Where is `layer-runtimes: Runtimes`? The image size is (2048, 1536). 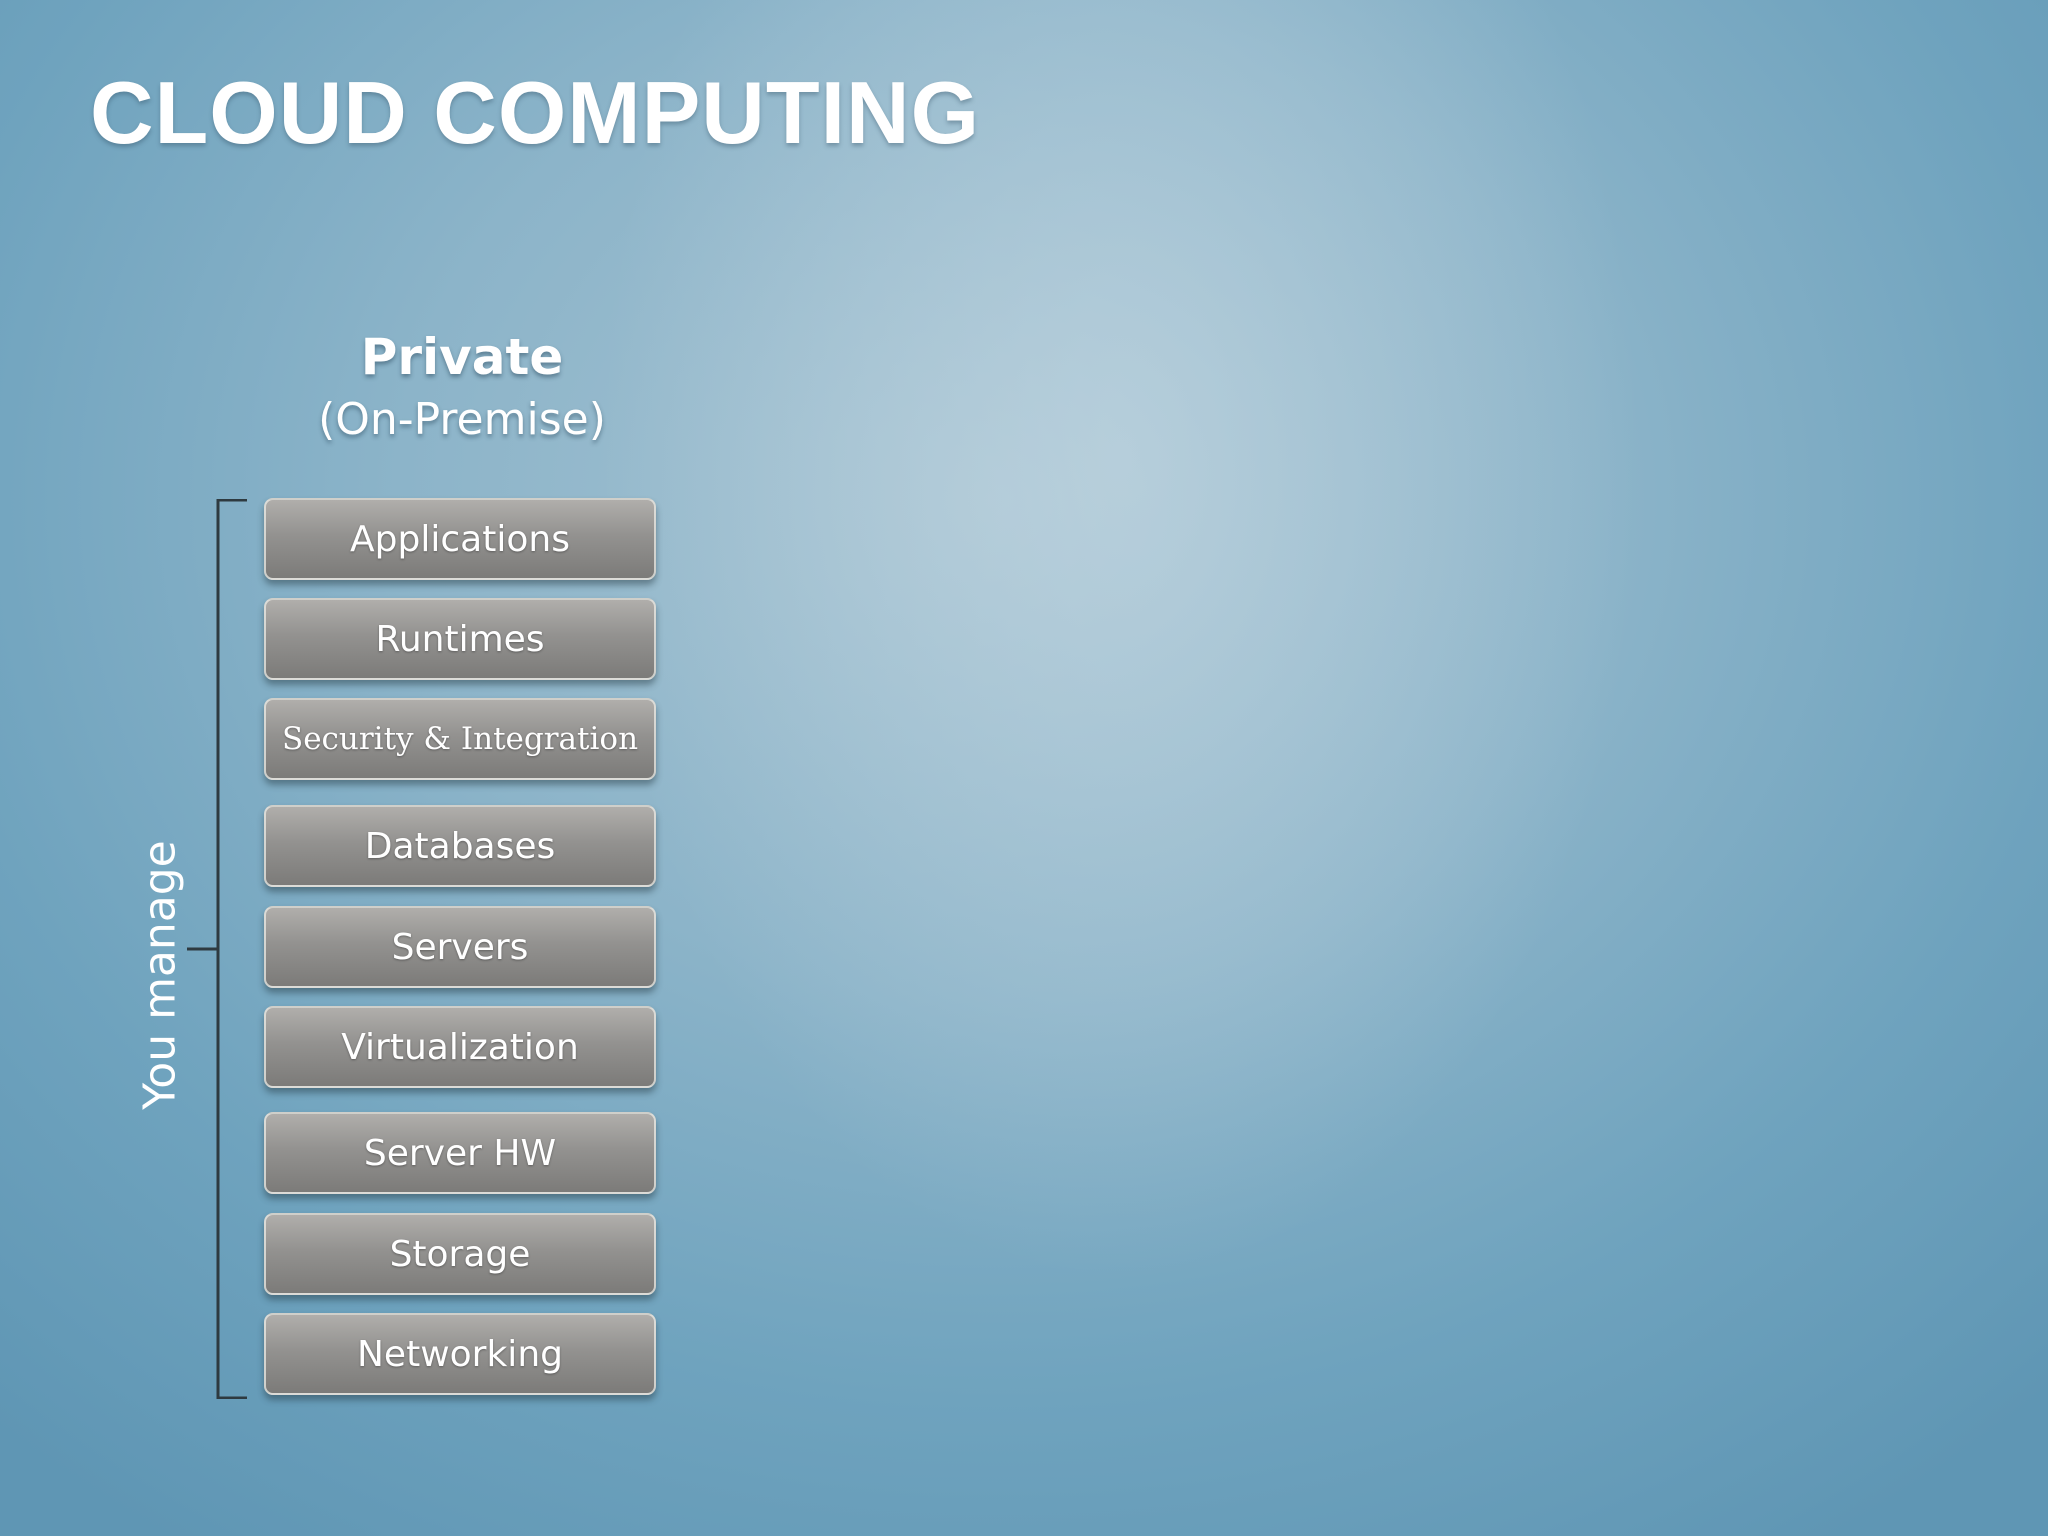 layer-runtimes: Runtimes is located at coordinates (460, 639).